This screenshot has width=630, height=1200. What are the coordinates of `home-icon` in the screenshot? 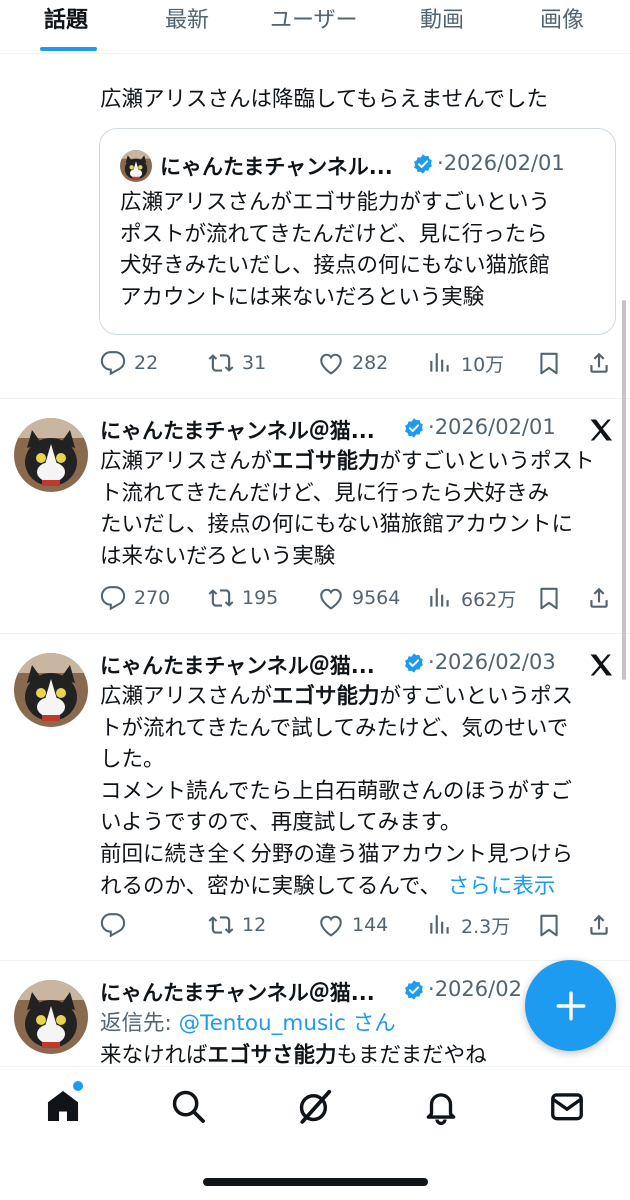 It's located at (63, 1106).